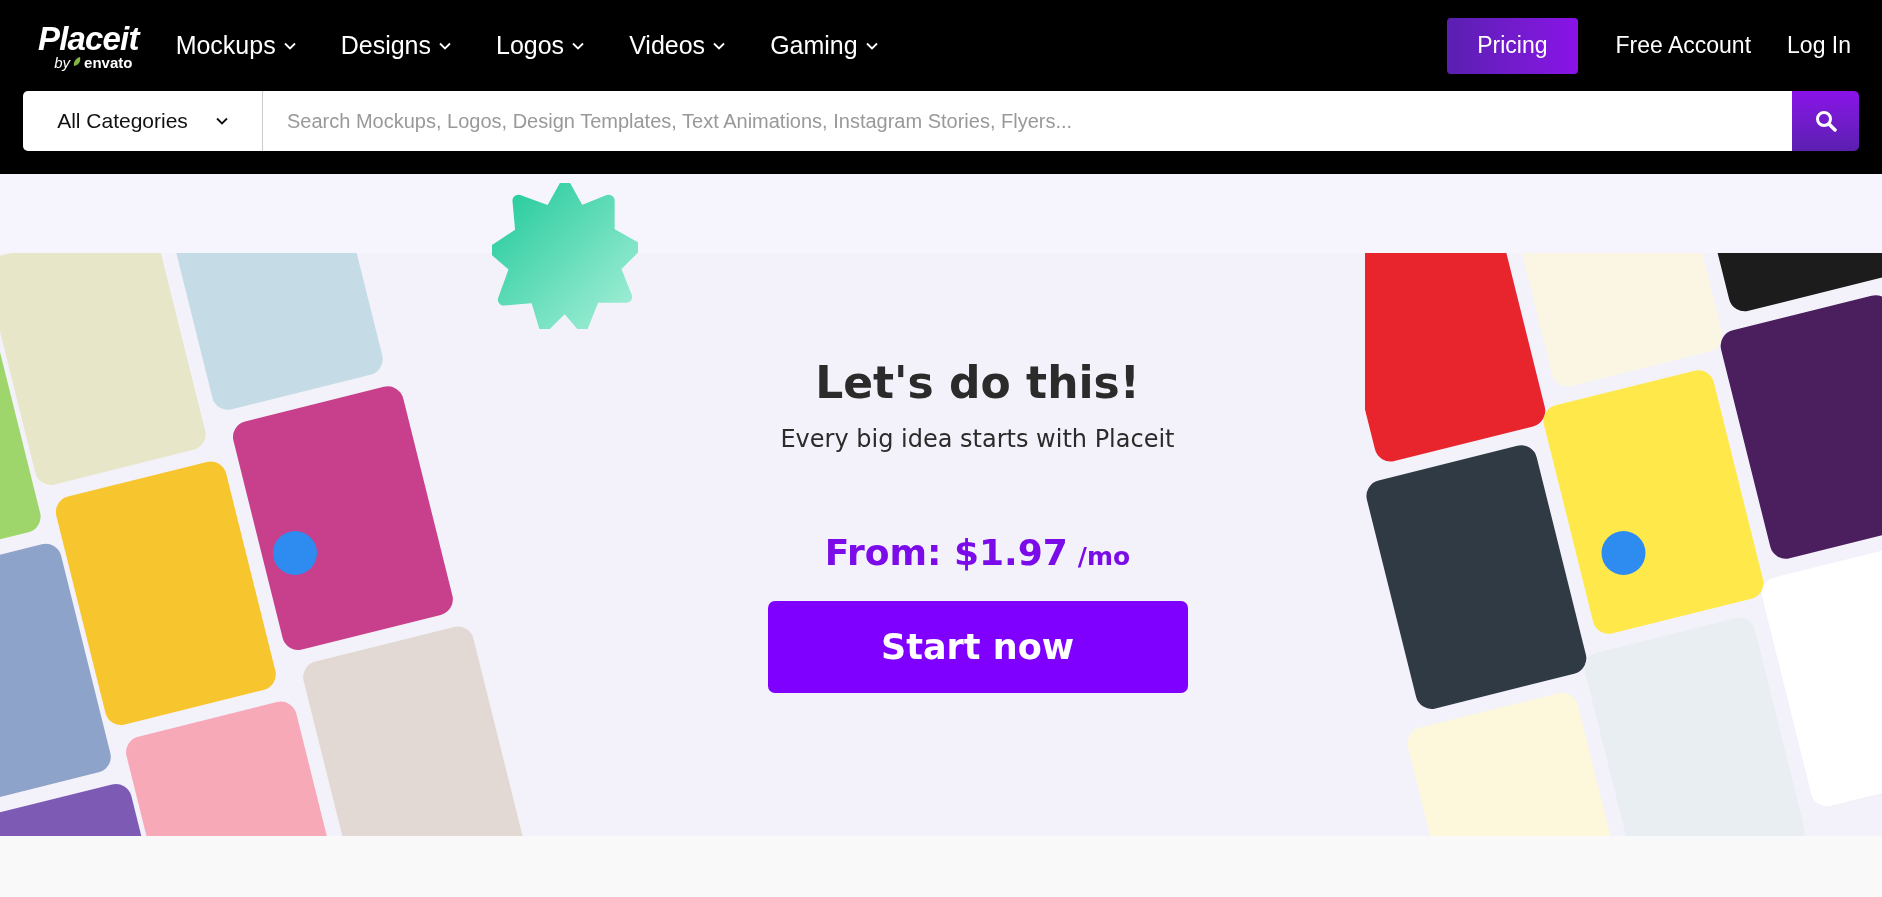  I want to click on nav-menu: Mockups, so click(235, 45).